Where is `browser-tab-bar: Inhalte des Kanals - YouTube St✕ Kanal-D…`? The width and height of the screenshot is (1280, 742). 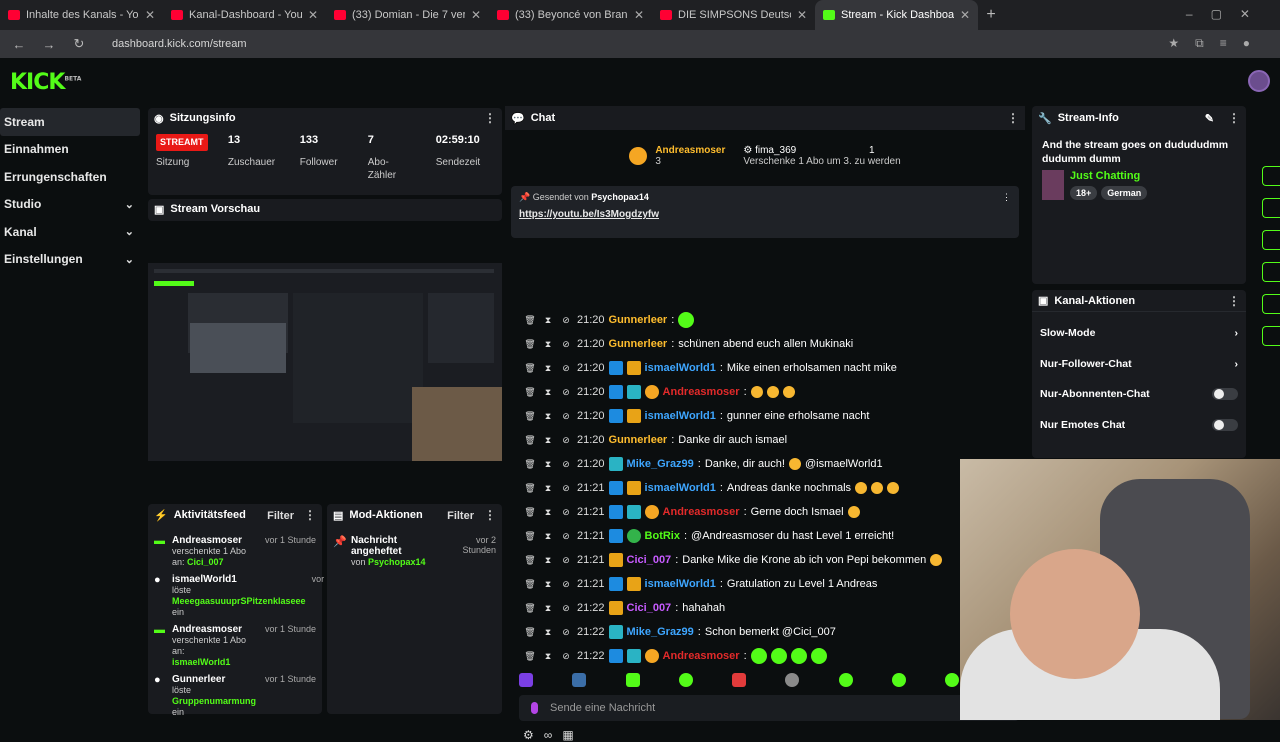 browser-tab-bar: Inhalte des Kanals - YouTube St✕ Kanal-D… is located at coordinates (640, 15).